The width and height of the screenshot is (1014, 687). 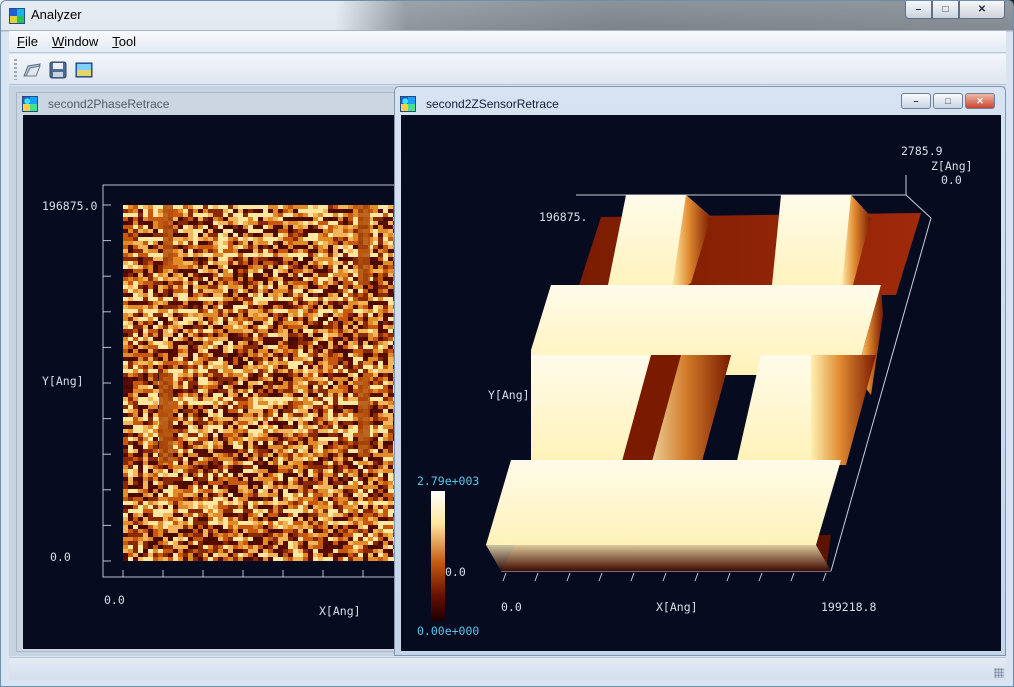 What do you see at coordinates (982, 10) in the screenshot?
I see `close-button: ✕` at bounding box center [982, 10].